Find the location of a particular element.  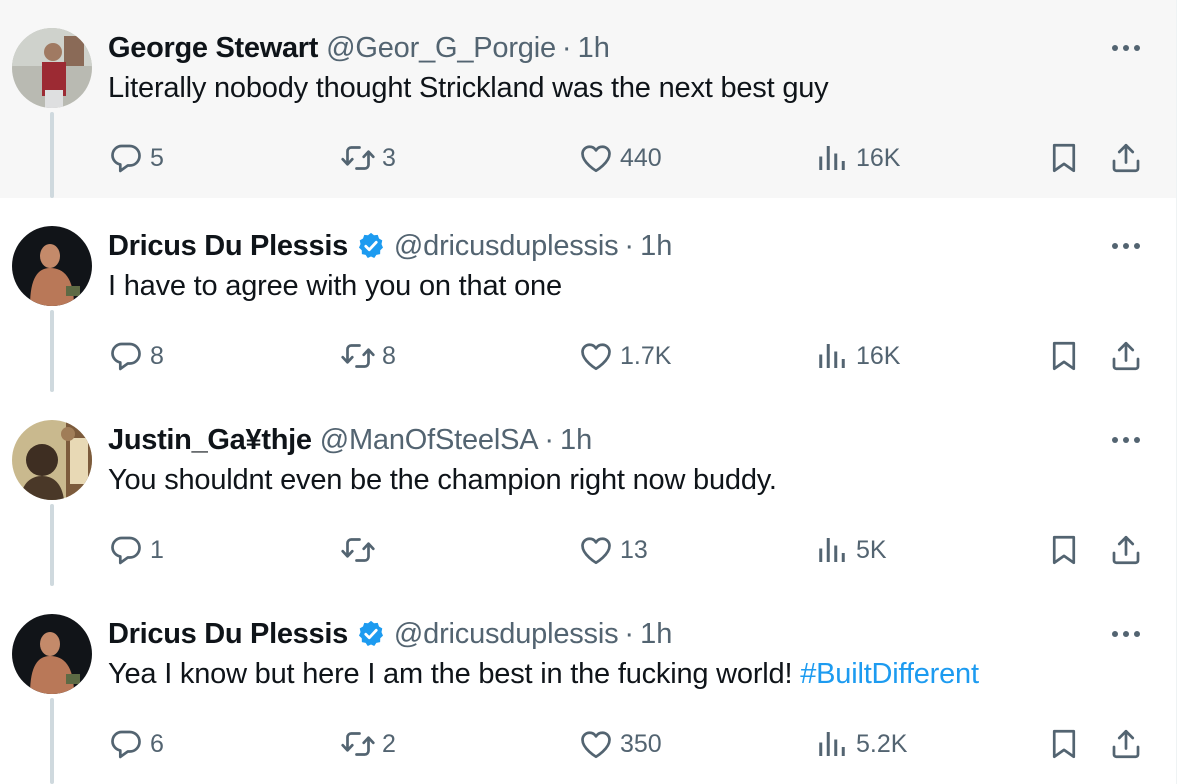

display-name: George Stewart is located at coordinates (213, 48).